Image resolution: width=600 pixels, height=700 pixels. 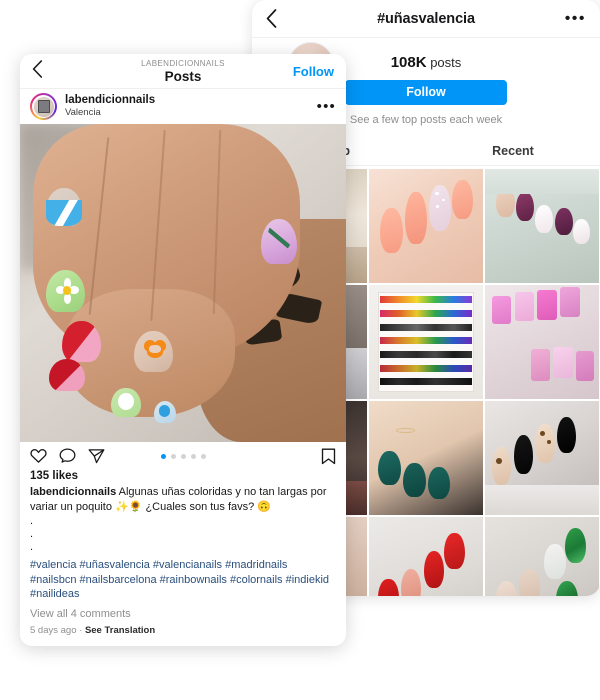 What do you see at coordinates (426, 458) in the screenshot?
I see `thumb-teal-green-nails` at bounding box center [426, 458].